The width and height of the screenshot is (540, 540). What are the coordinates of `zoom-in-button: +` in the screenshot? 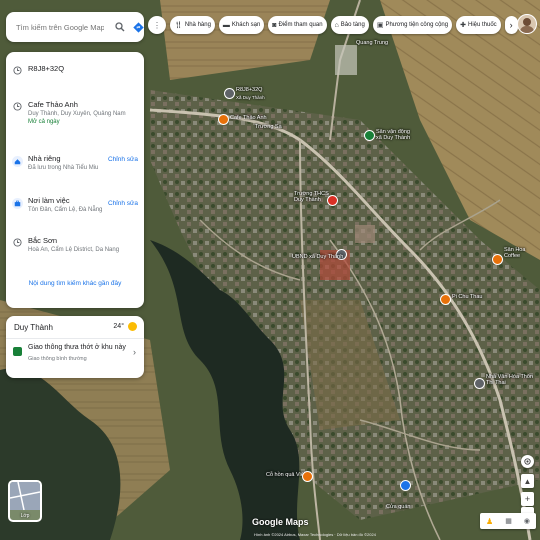 It's located at (527, 499).